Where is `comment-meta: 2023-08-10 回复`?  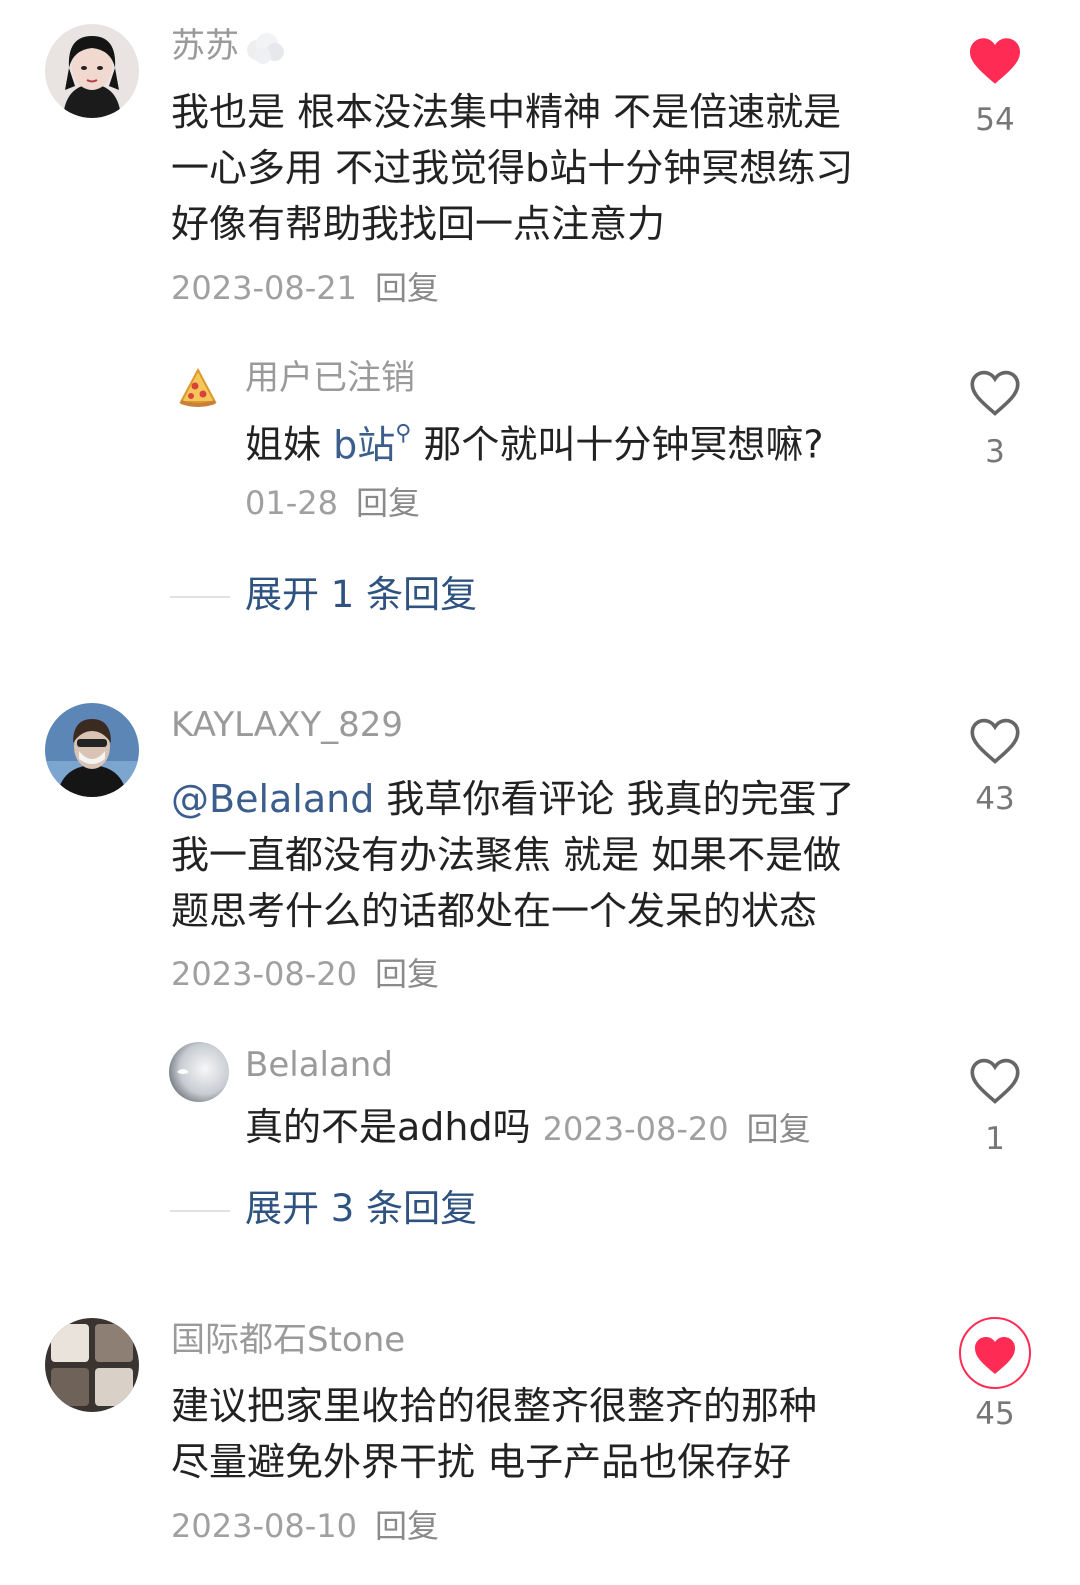
comment-meta: 2023-08-10 回复 is located at coordinates (305, 1526).